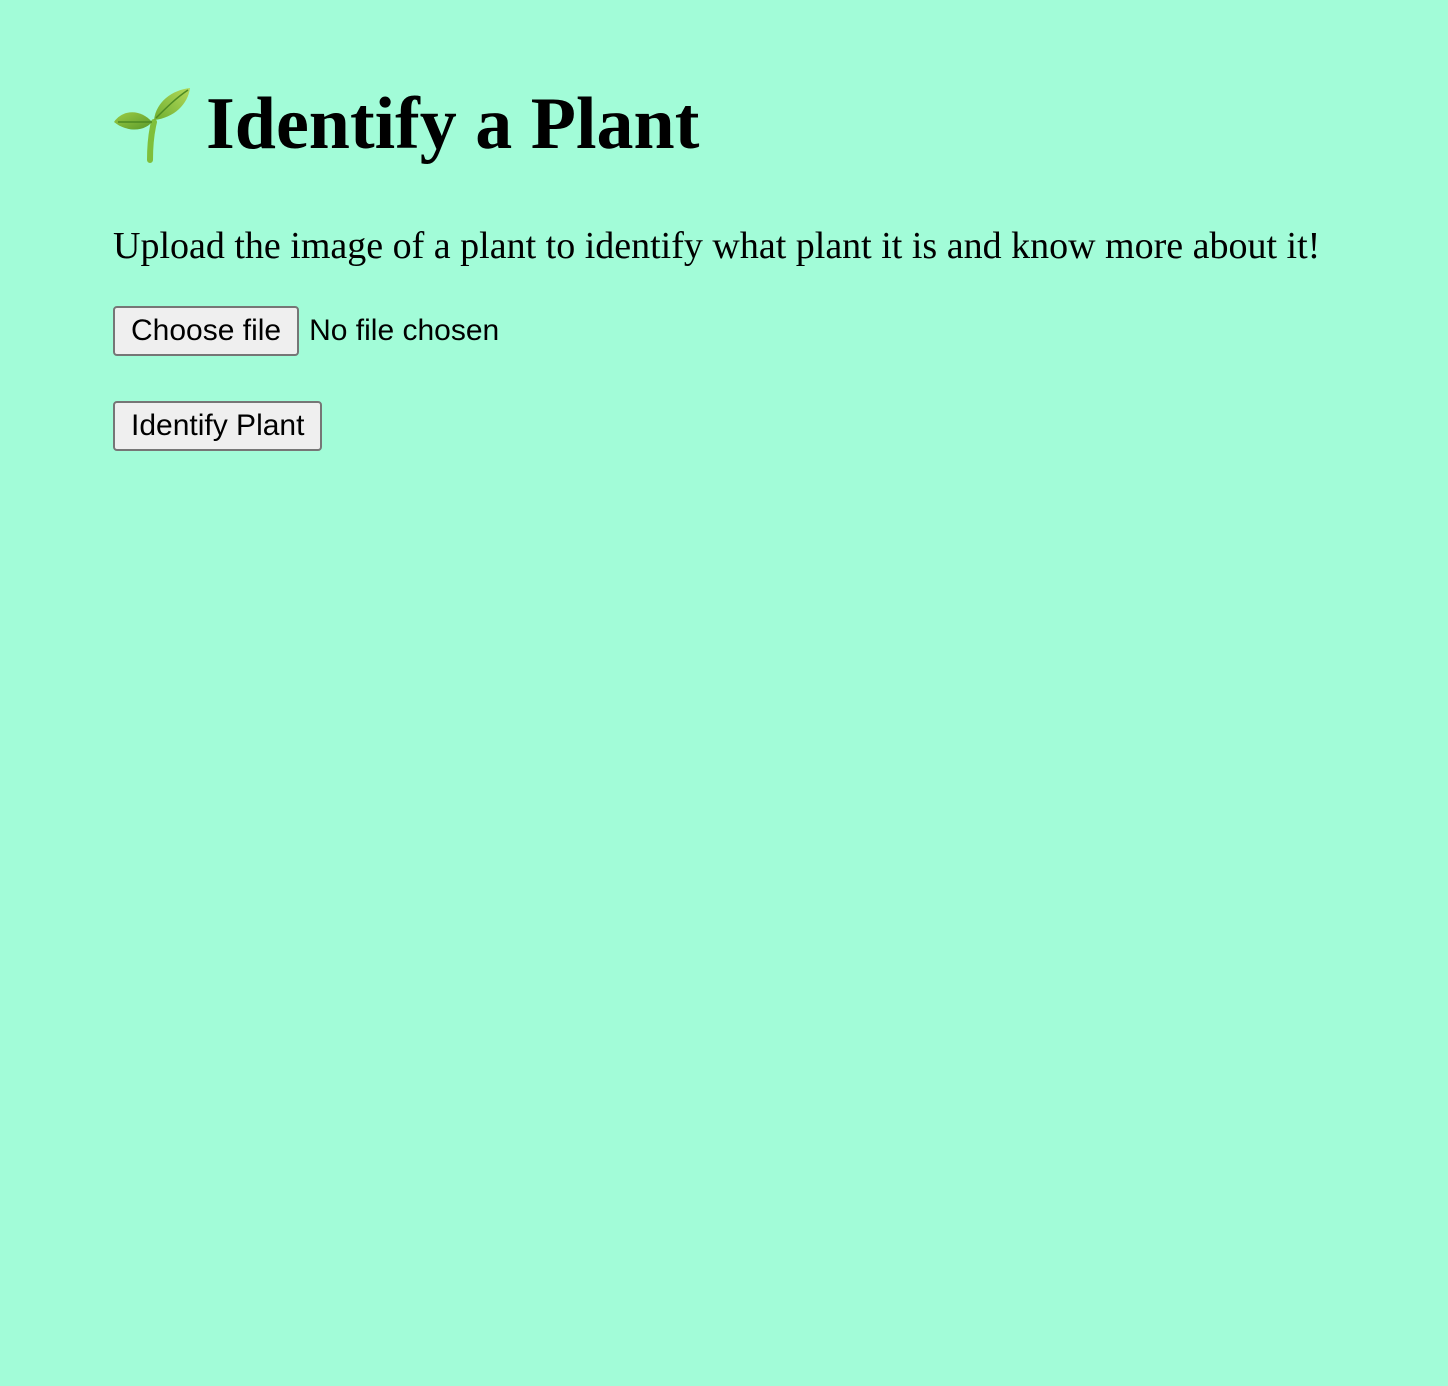 The height and width of the screenshot is (1386, 1448). Describe the element at coordinates (306, 331) in the screenshot. I see `file-upload: Choose file No file chosen` at that location.